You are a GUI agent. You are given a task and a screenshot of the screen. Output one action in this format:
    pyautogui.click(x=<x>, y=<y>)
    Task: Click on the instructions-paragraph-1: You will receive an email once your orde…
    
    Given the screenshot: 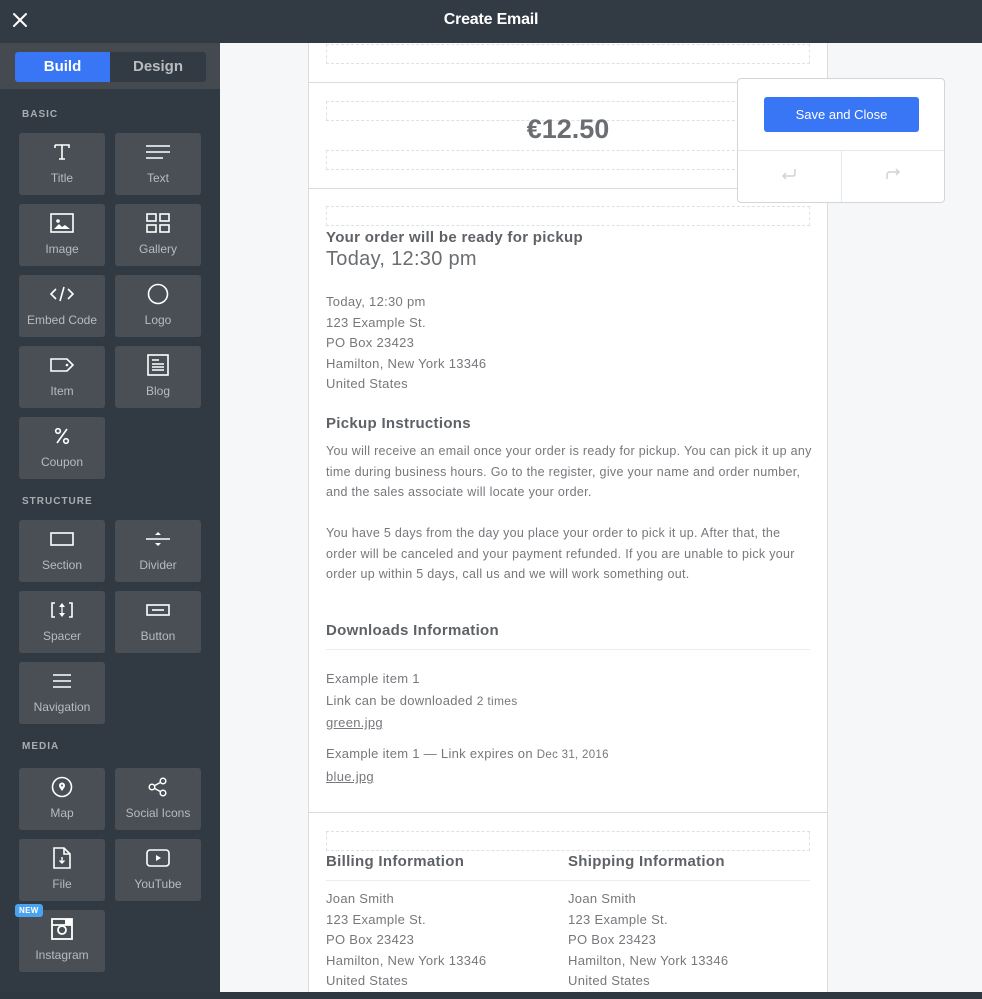 What is the action you would take?
    pyautogui.click(x=569, y=471)
    